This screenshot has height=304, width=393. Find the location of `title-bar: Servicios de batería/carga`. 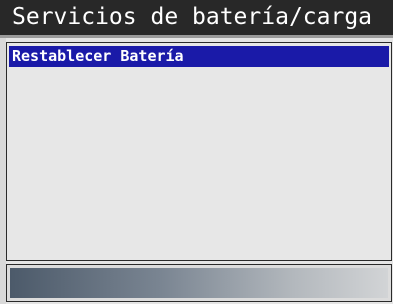

title-bar: Servicios de batería/carga is located at coordinates (196, 19).